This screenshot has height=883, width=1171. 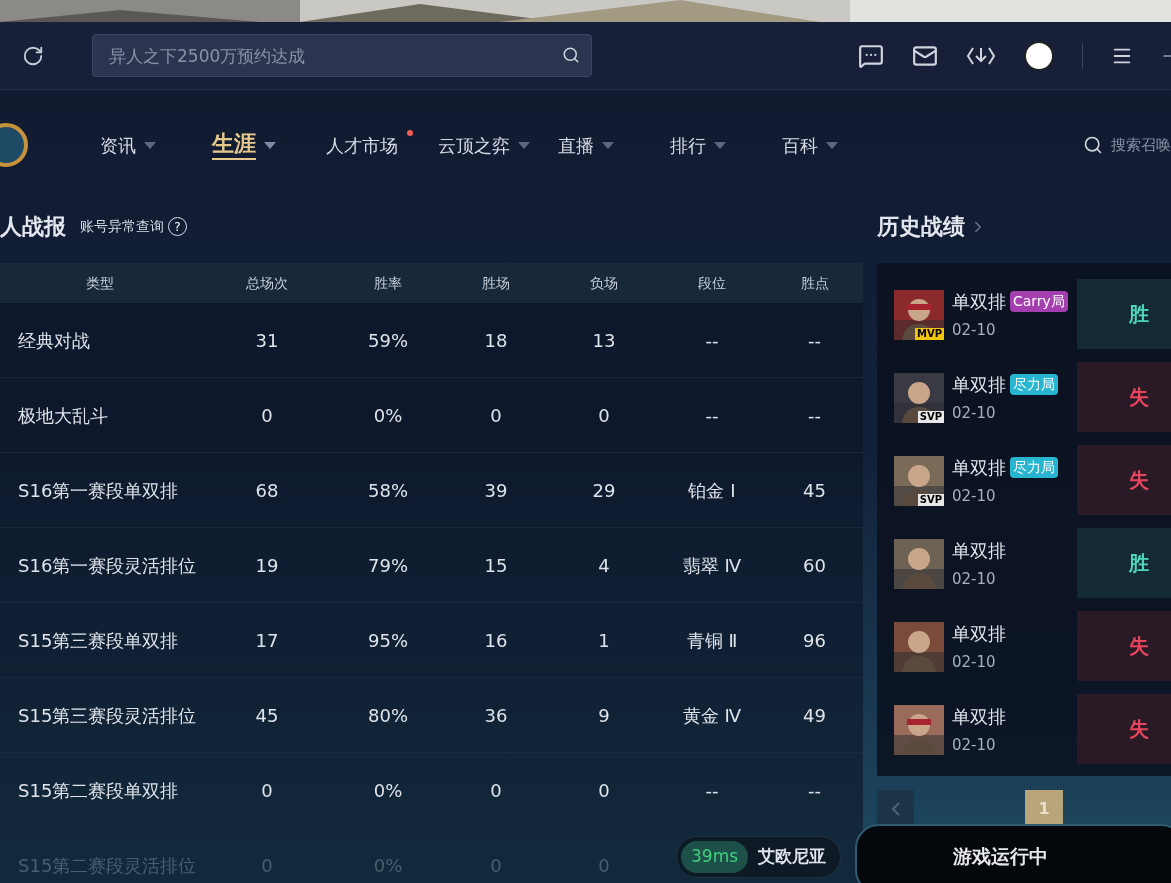 What do you see at coordinates (1039, 301) in the screenshot?
I see `match-tag: Carry局` at bounding box center [1039, 301].